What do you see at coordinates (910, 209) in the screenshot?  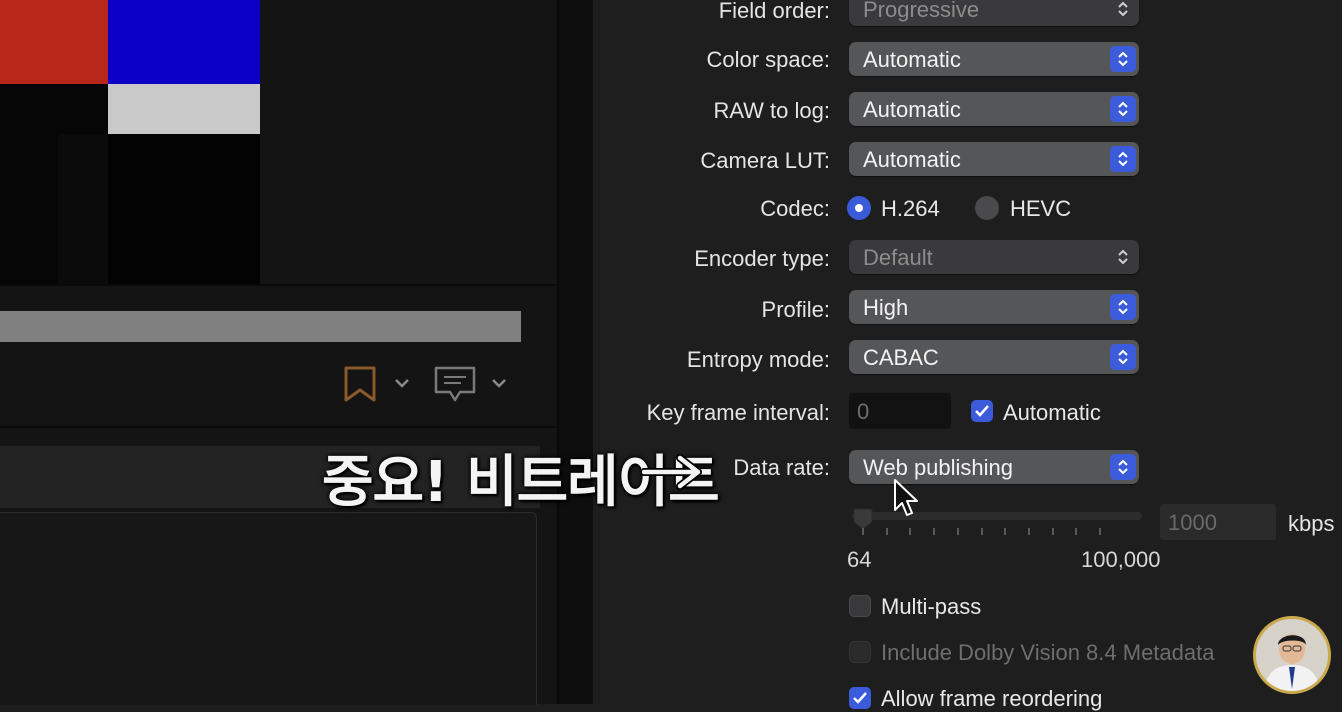 I see `codec-option-h264: H.264` at bounding box center [910, 209].